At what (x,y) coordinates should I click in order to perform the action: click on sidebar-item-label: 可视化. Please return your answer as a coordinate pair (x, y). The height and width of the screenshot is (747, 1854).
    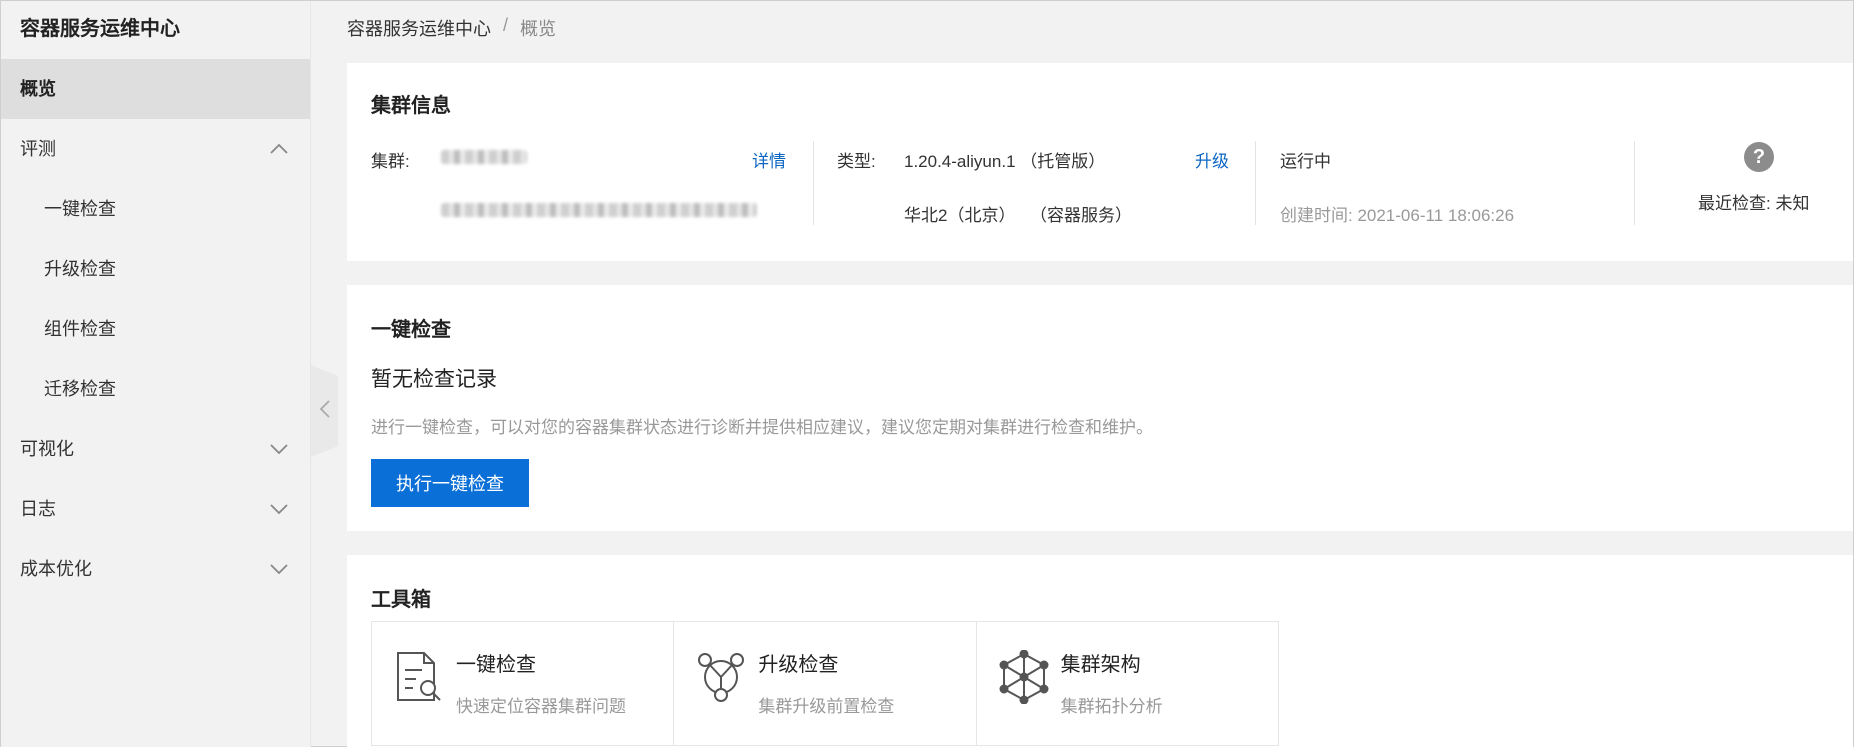
    Looking at the image, I should click on (47, 449).